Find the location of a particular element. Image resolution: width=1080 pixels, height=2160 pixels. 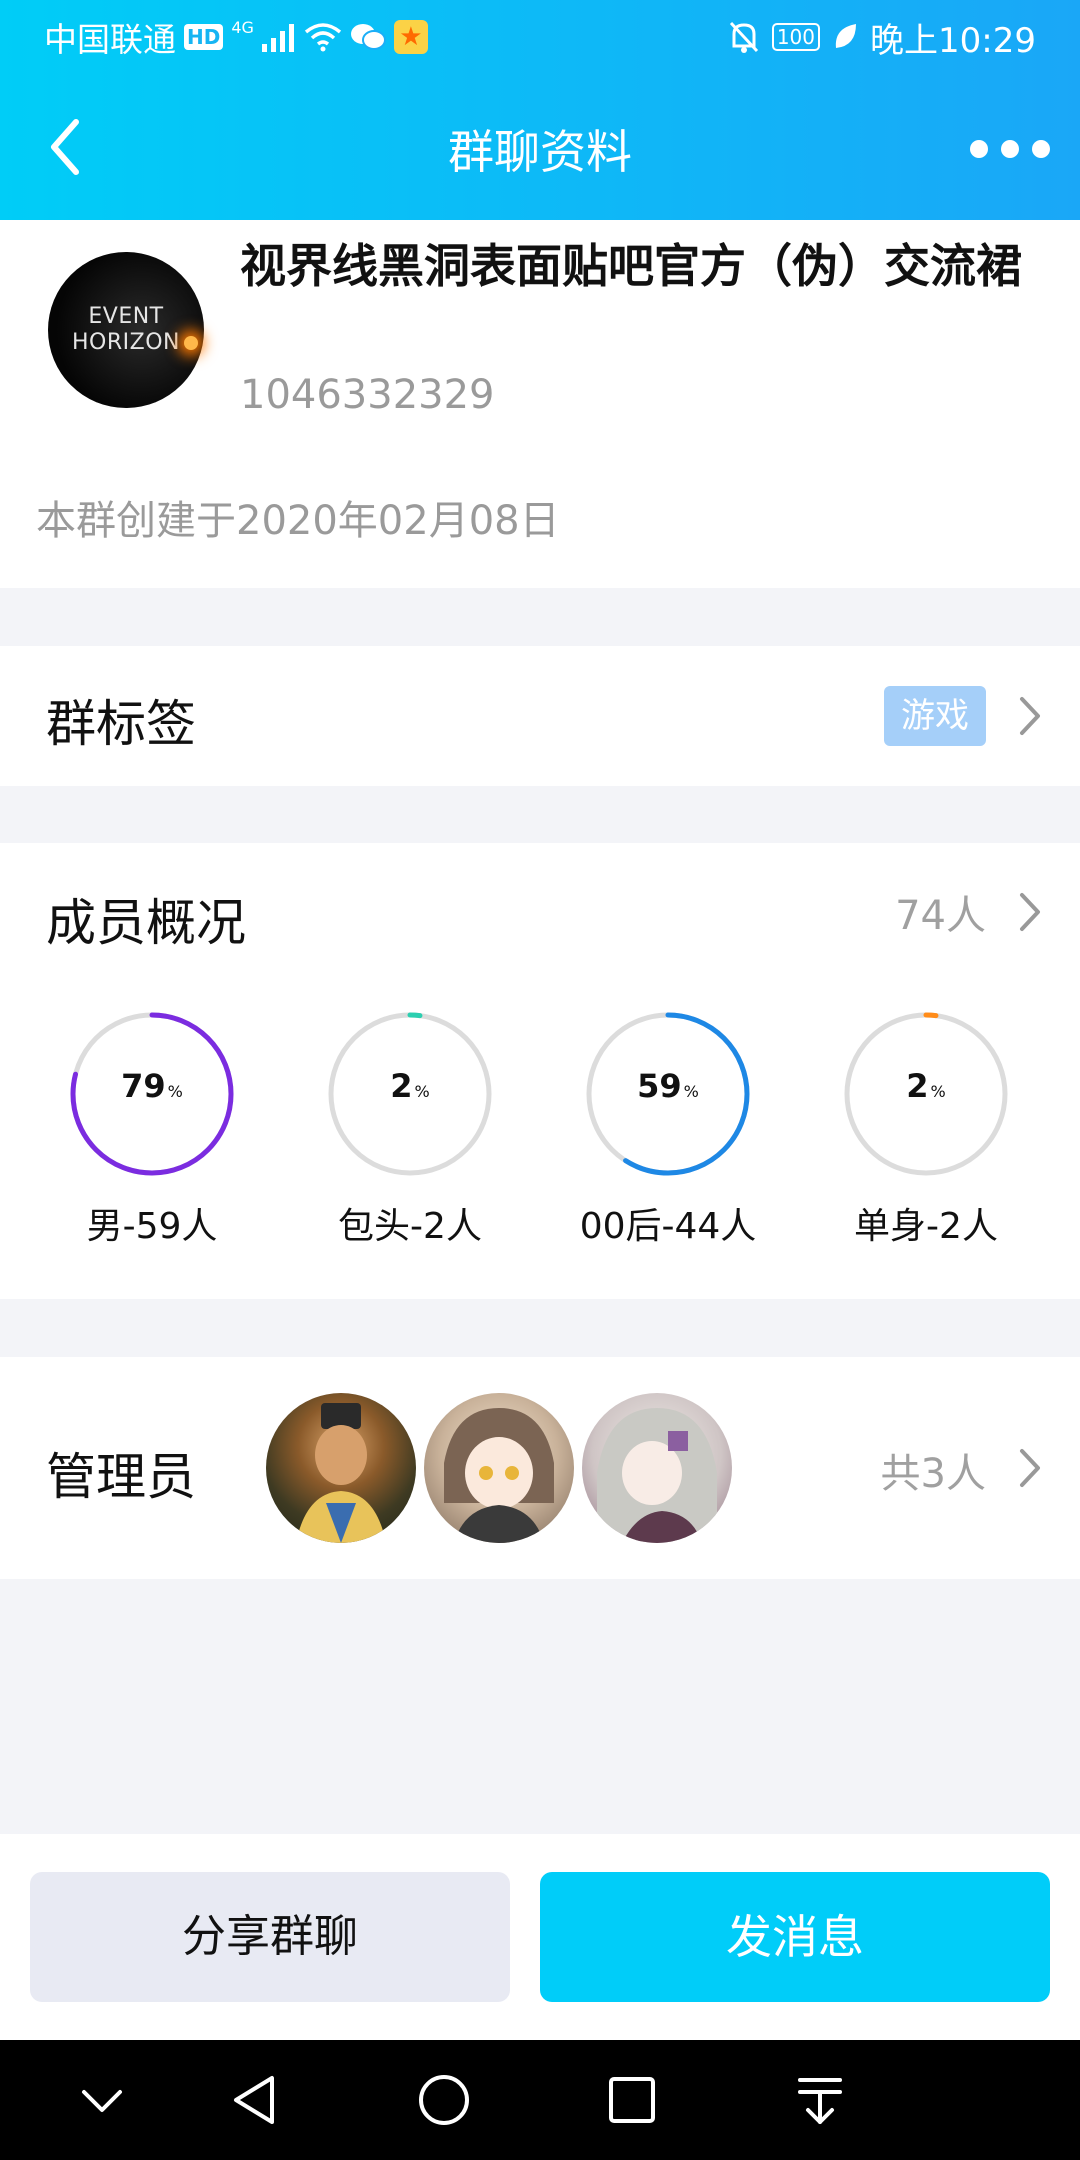

network-type-label: 4G is located at coordinates (242, 27).